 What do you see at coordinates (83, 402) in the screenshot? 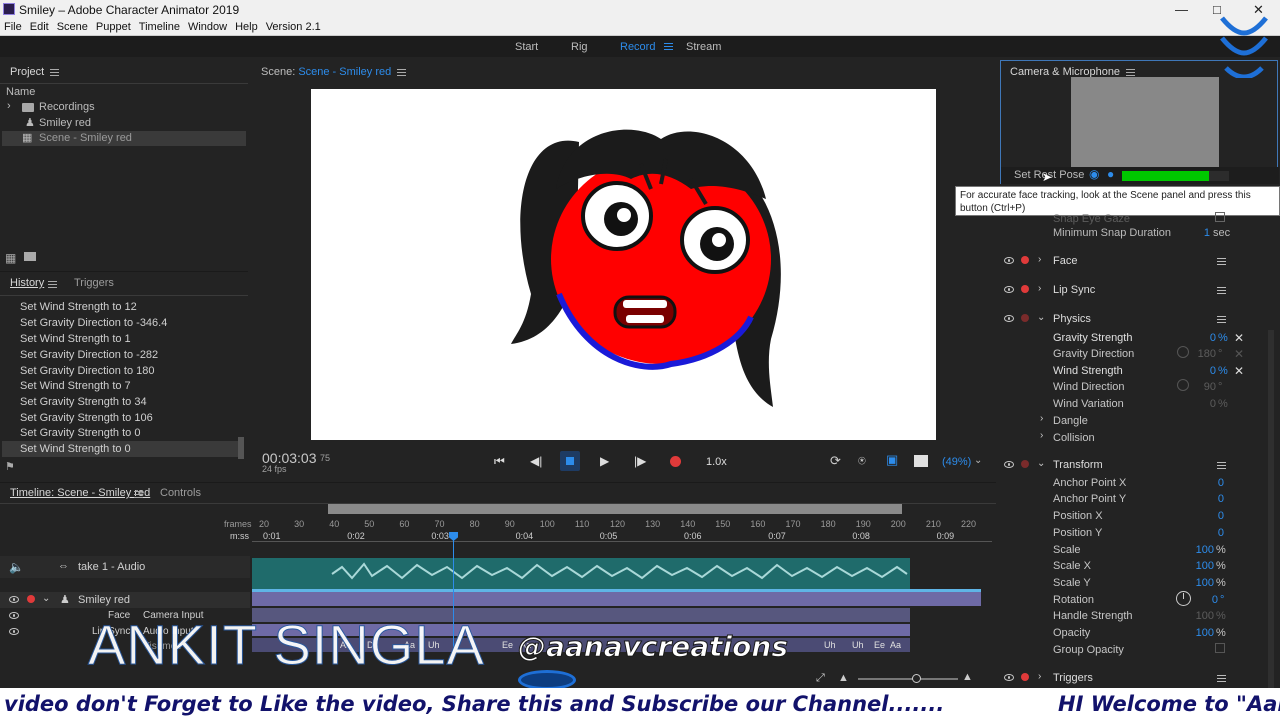
I see `history-item: Set Gravity Strength to 34` at bounding box center [83, 402].